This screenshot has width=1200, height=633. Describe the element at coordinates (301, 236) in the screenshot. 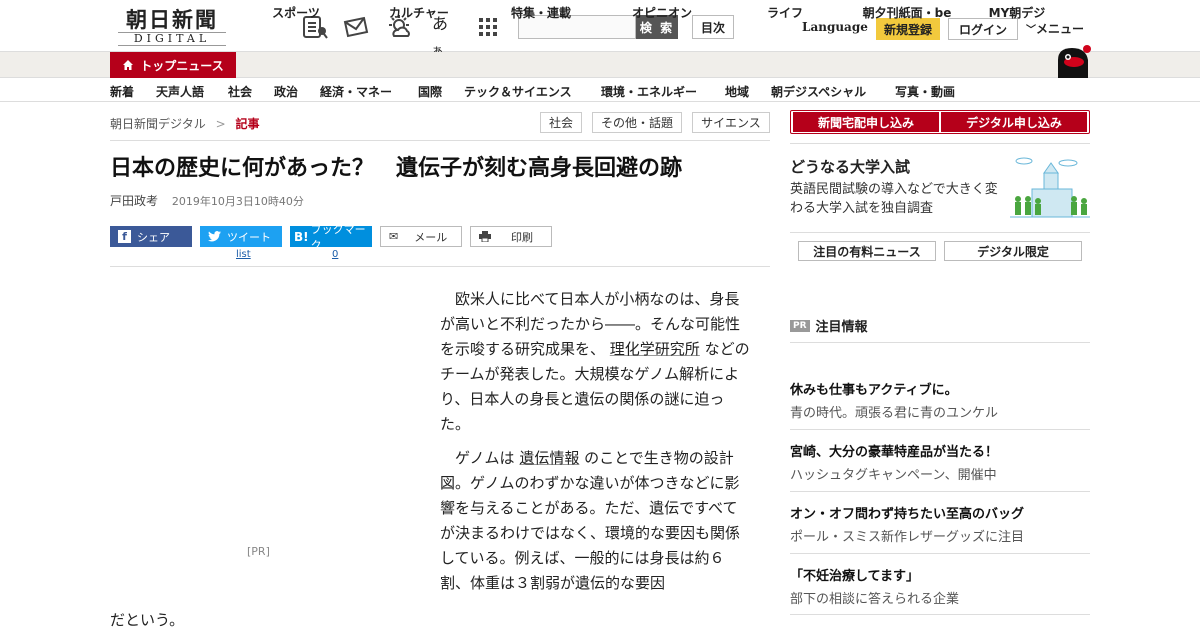

I see `hatena-icon: B!` at that location.